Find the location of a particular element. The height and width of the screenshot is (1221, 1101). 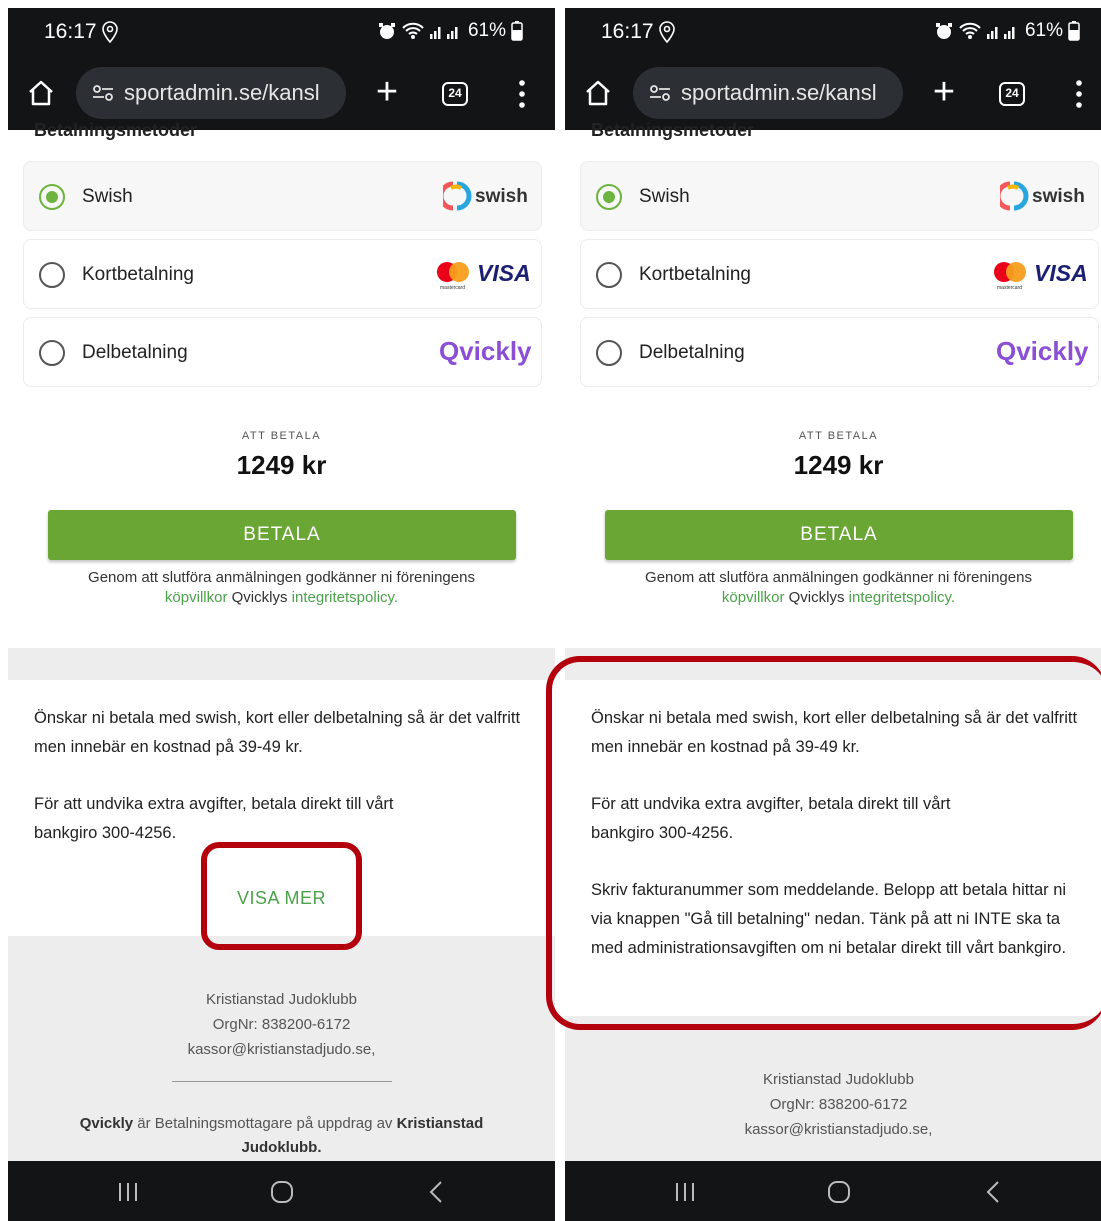

svg-text: Qvickly is located at coordinates (485, 351).